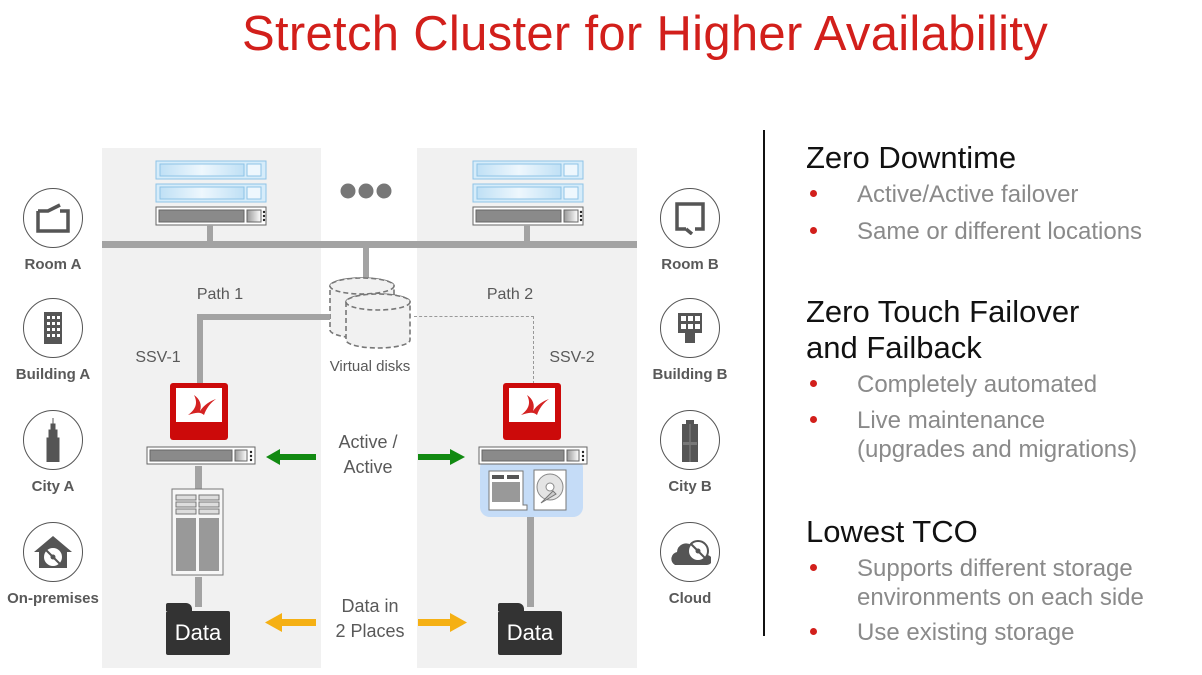 This screenshot has width=1202, height=675. I want to click on bullet-text-line-1: Live maintenance, so click(951, 420).